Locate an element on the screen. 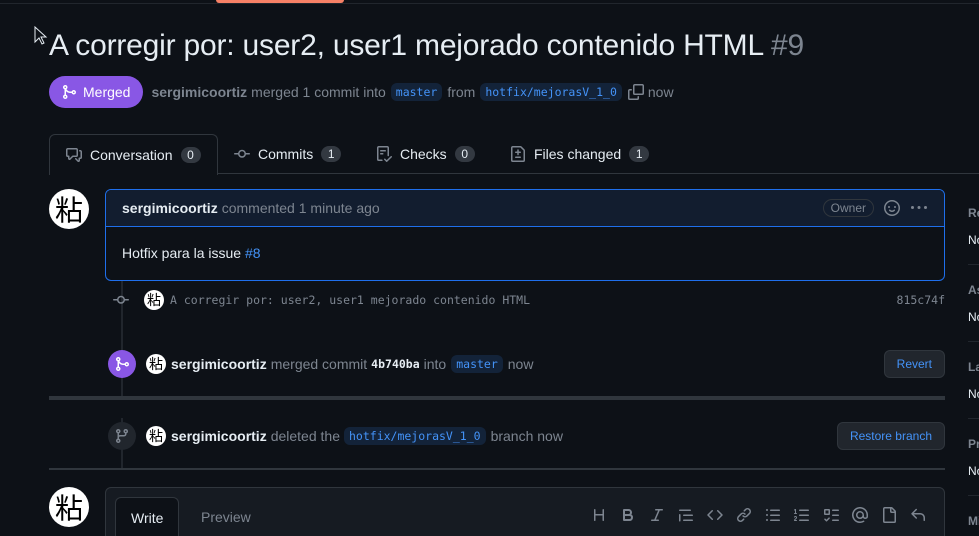 This screenshot has width=979, height=536. tab-conversation-count: 0 is located at coordinates (190, 155).